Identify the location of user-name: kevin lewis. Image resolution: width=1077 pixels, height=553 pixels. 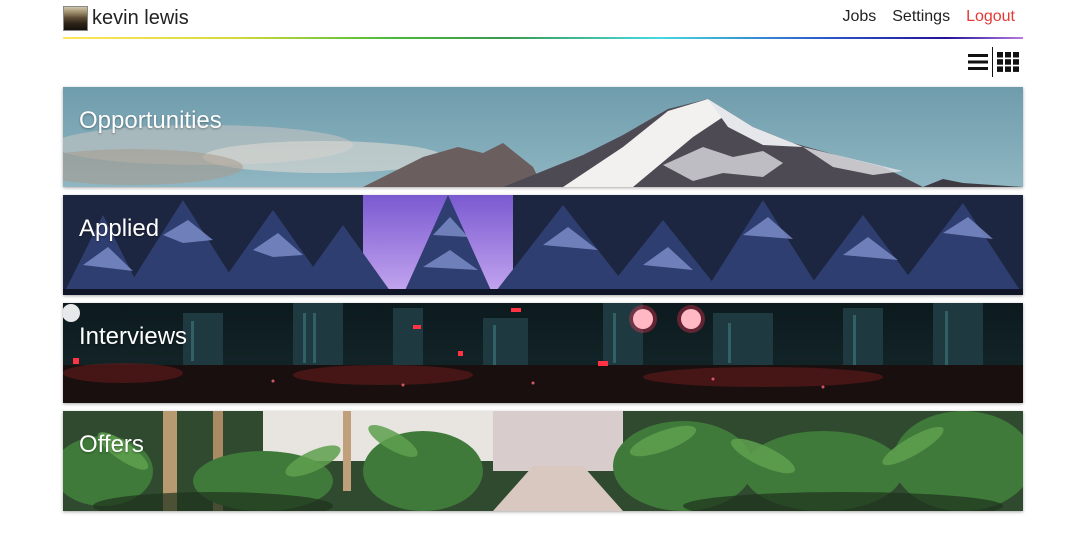
(140, 18).